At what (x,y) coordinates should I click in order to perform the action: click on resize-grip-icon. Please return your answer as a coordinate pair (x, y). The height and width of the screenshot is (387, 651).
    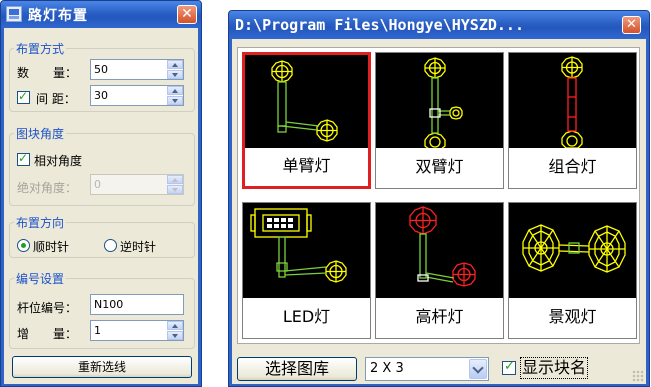
    Looking at the image, I should click on (638, 376).